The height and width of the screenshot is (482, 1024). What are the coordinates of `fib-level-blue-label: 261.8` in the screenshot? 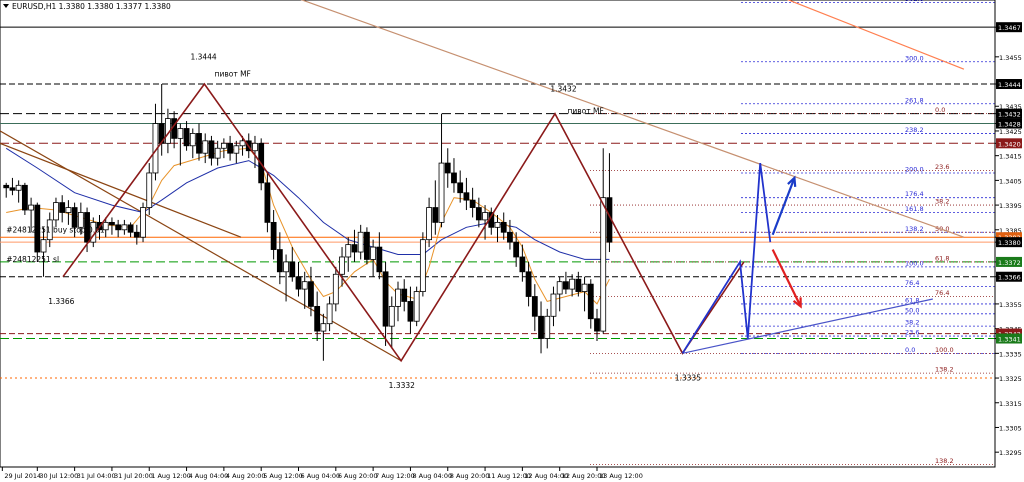 It's located at (914, 100).